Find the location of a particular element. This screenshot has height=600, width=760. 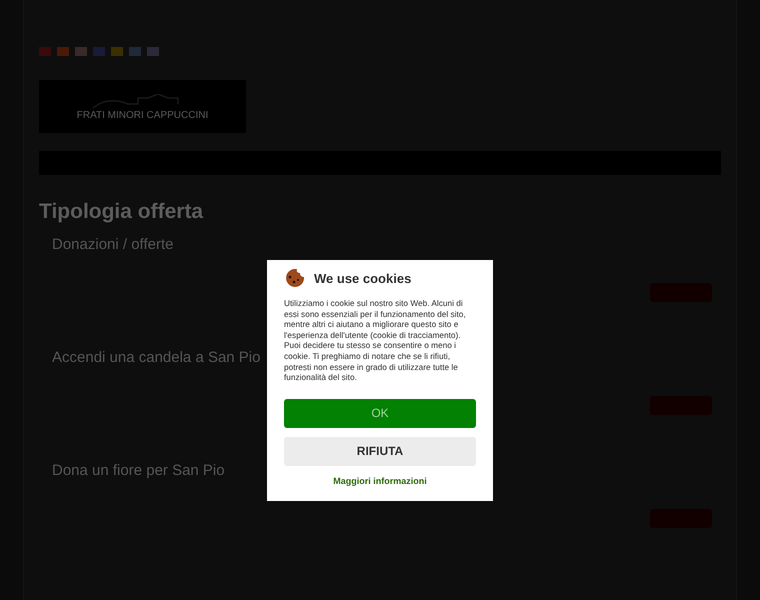

page-heading: Tipologia offerta is located at coordinates (121, 212).